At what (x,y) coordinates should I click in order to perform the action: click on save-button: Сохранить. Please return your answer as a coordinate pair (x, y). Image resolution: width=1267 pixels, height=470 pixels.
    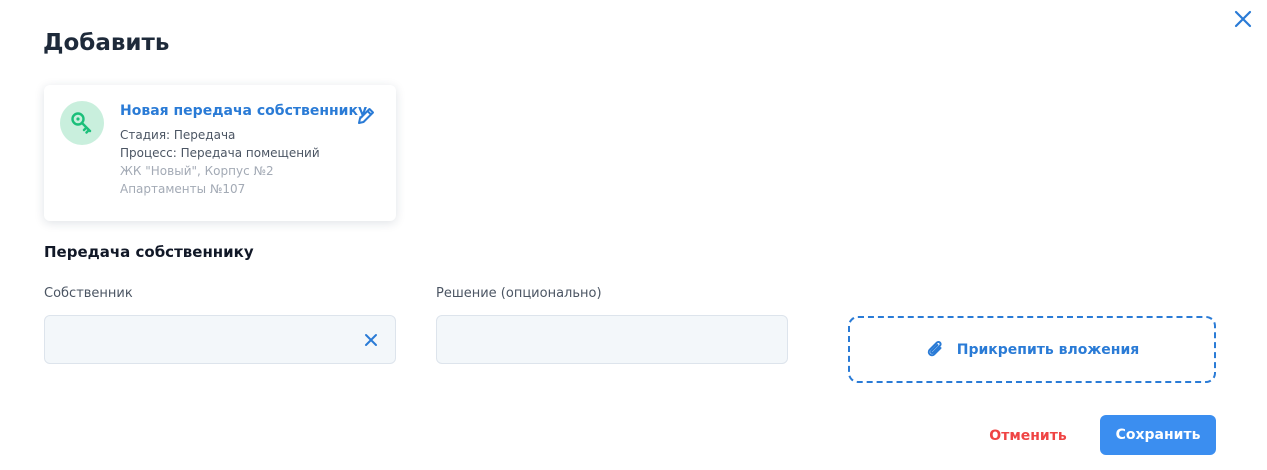
    Looking at the image, I should click on (1158, 435).